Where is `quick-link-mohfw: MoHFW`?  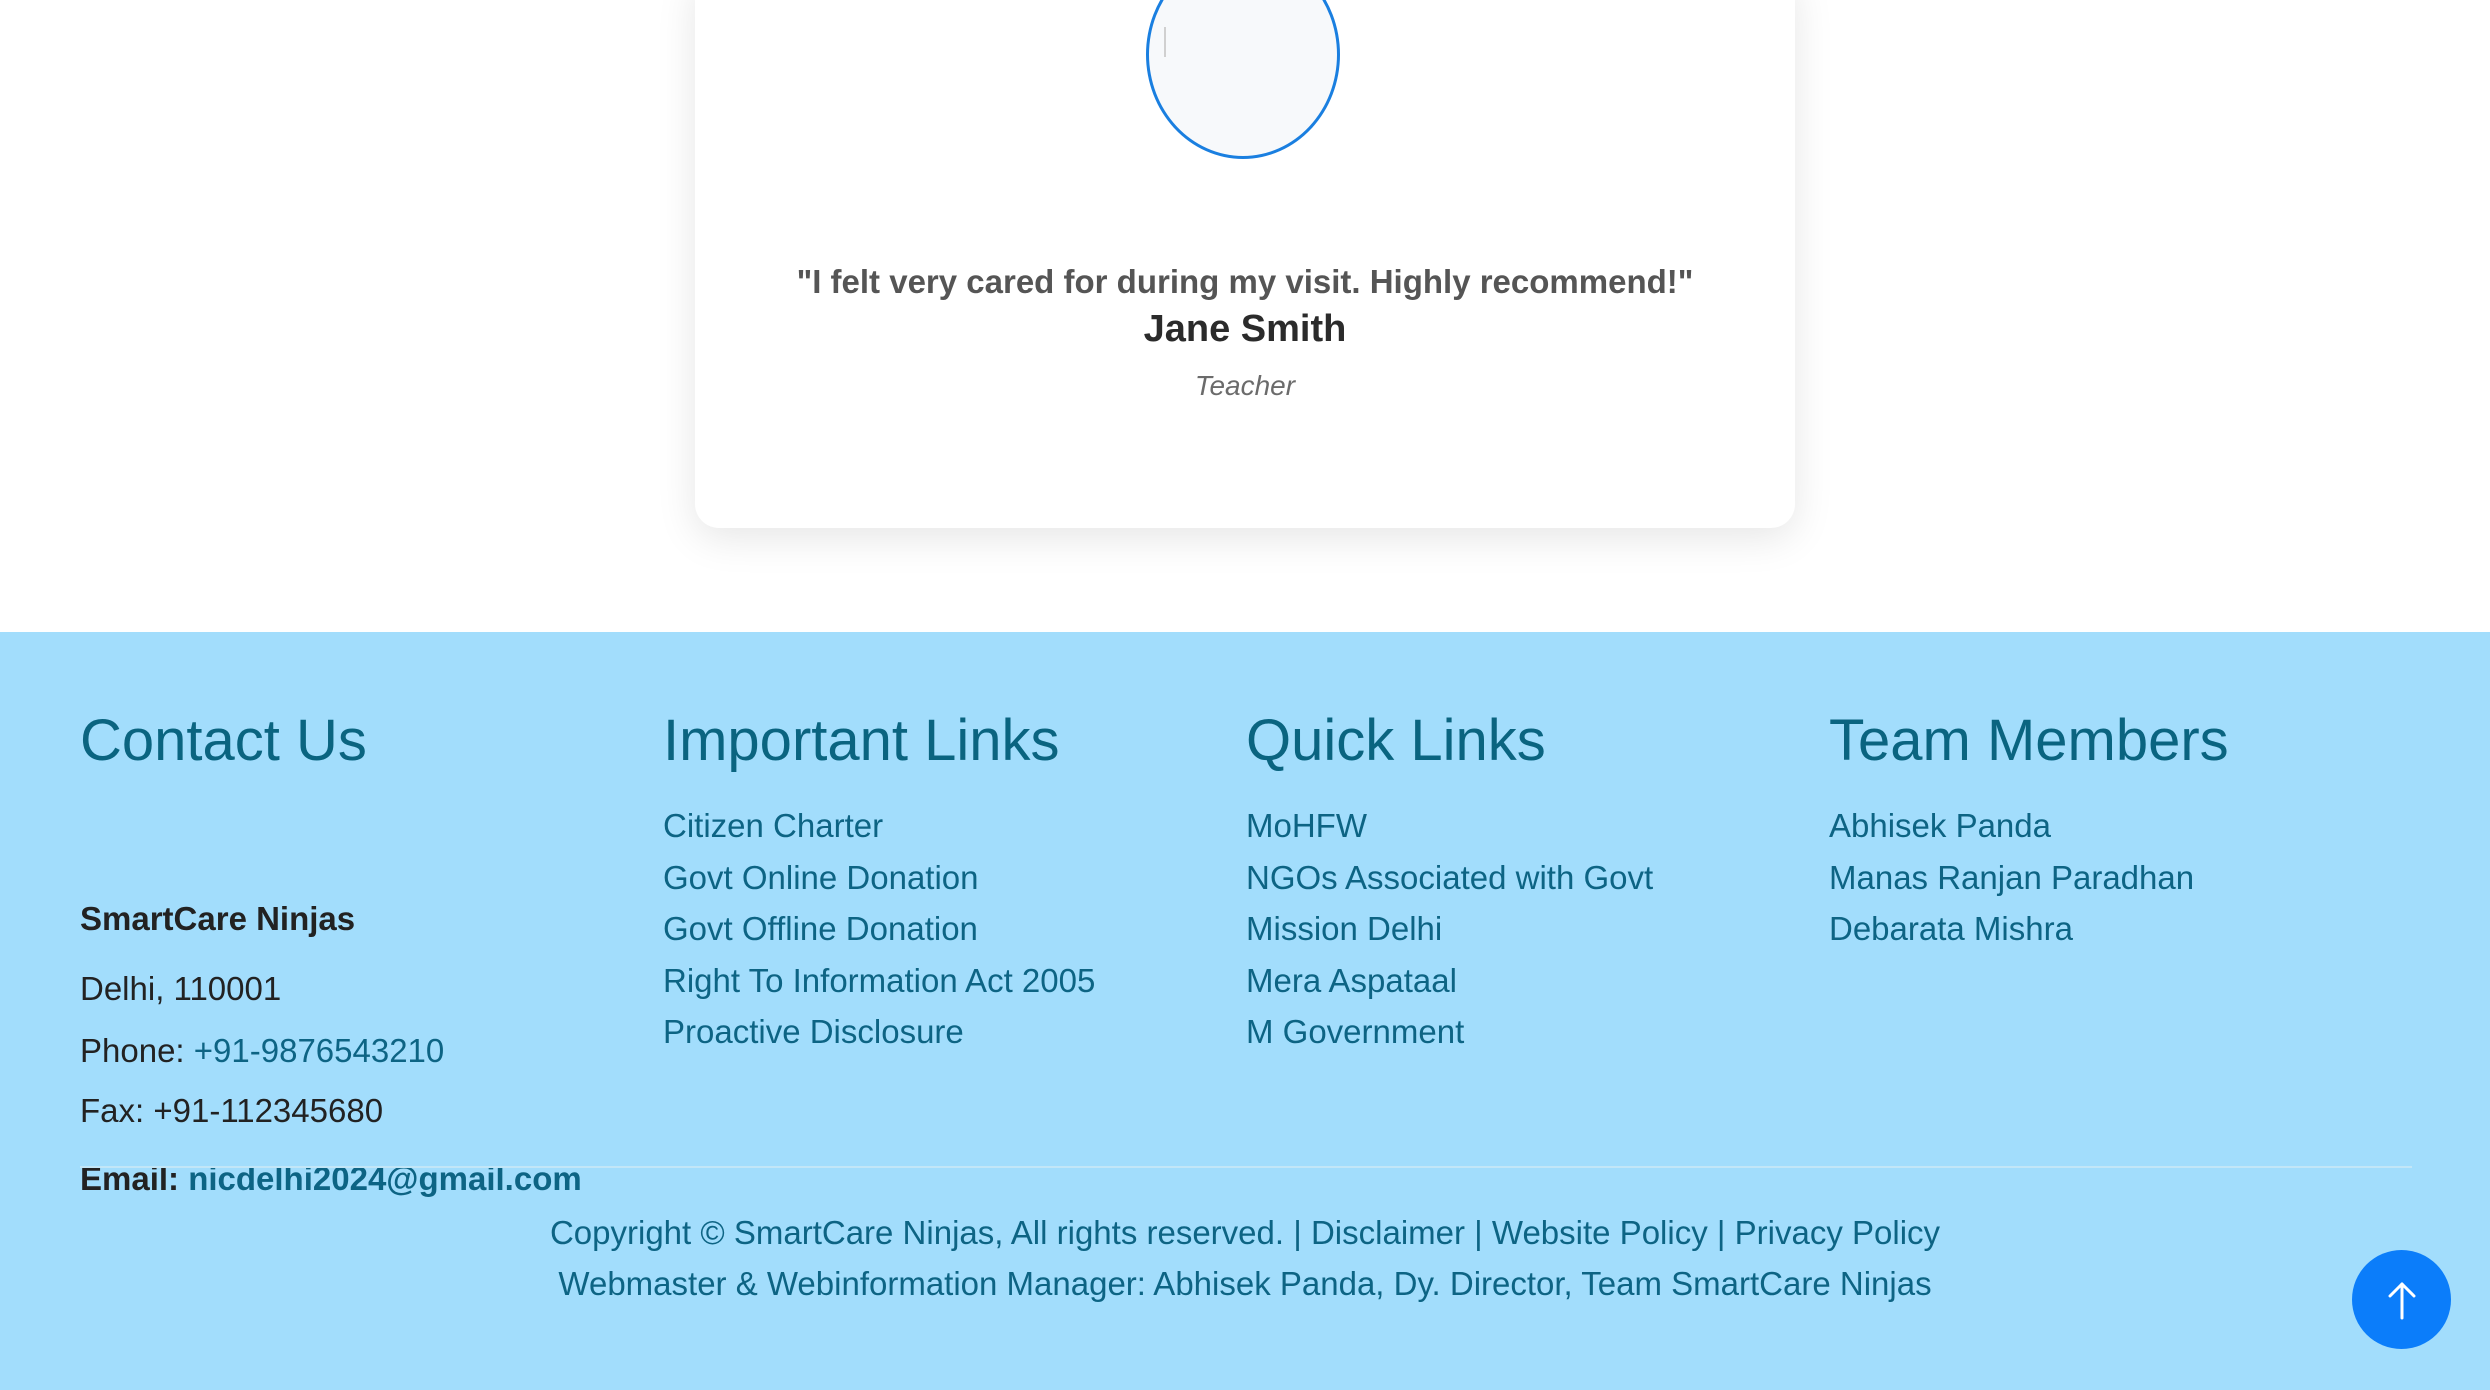
quick-link-mohfw: MoHFW is located at coordinates (1449, 826).